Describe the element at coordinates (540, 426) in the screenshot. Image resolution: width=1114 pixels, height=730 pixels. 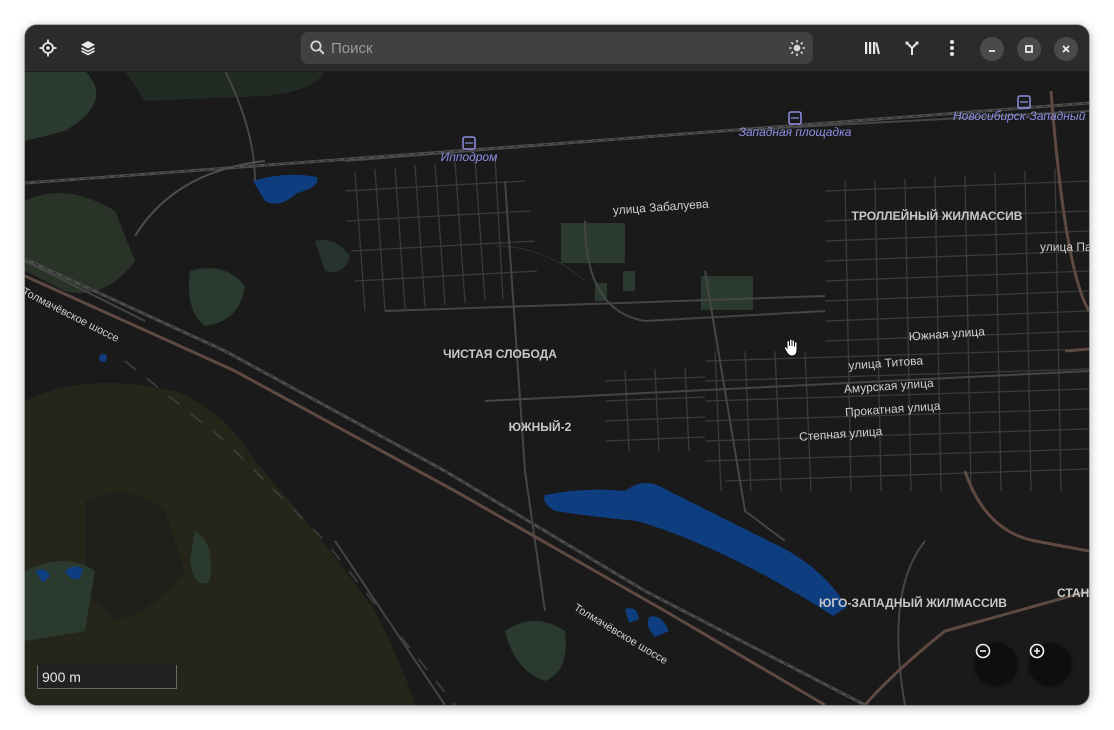
I see `district-label: ЮЖНЫЙ-2` at that location.